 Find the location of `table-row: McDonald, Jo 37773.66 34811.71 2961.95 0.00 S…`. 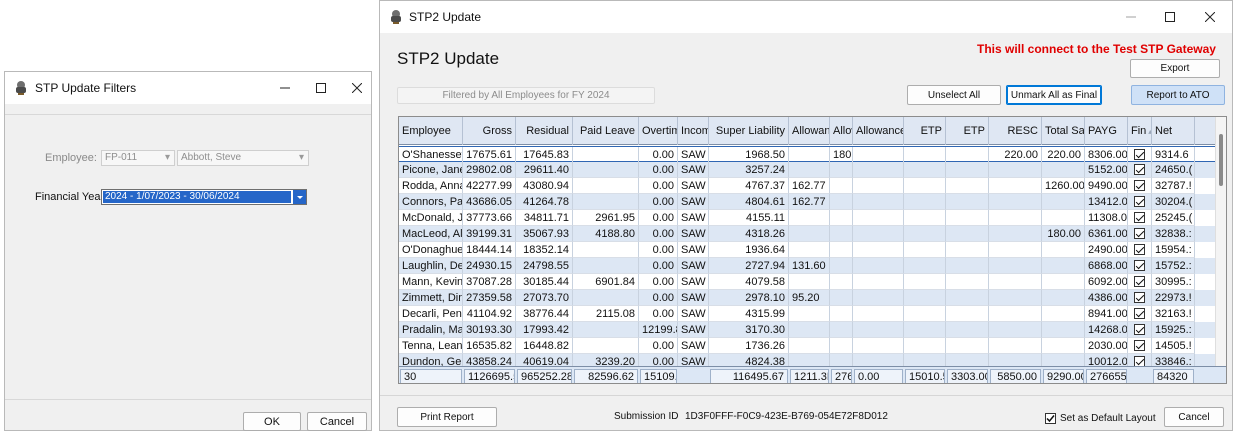

table-row: McDonald, Jo 37773.66 34811.71 2961.95 0.00 S… is located at coordinates (807, 218).